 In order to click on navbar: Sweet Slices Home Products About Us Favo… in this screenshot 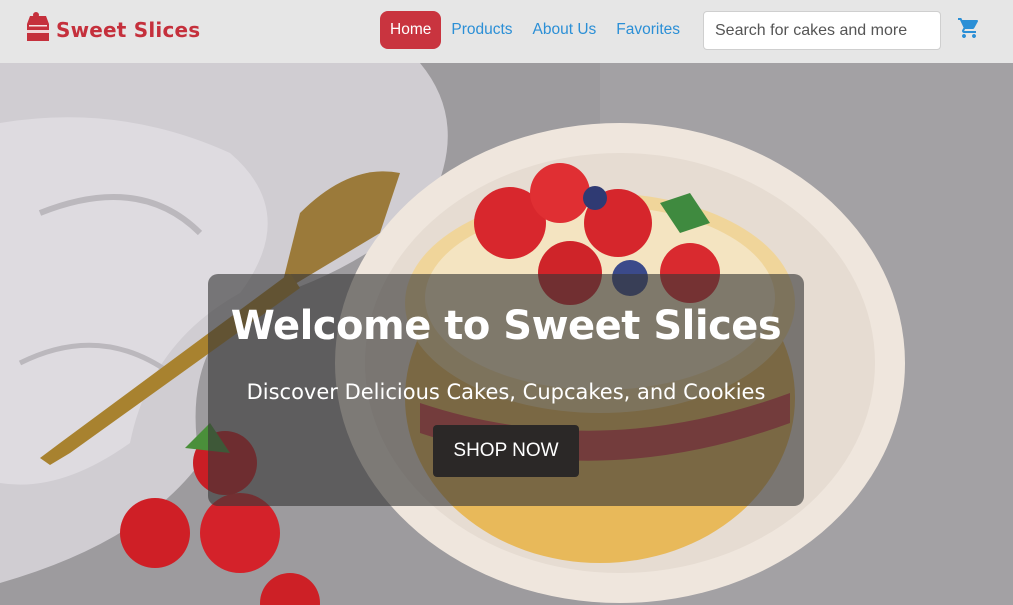, I will do `click(506, 31)`.